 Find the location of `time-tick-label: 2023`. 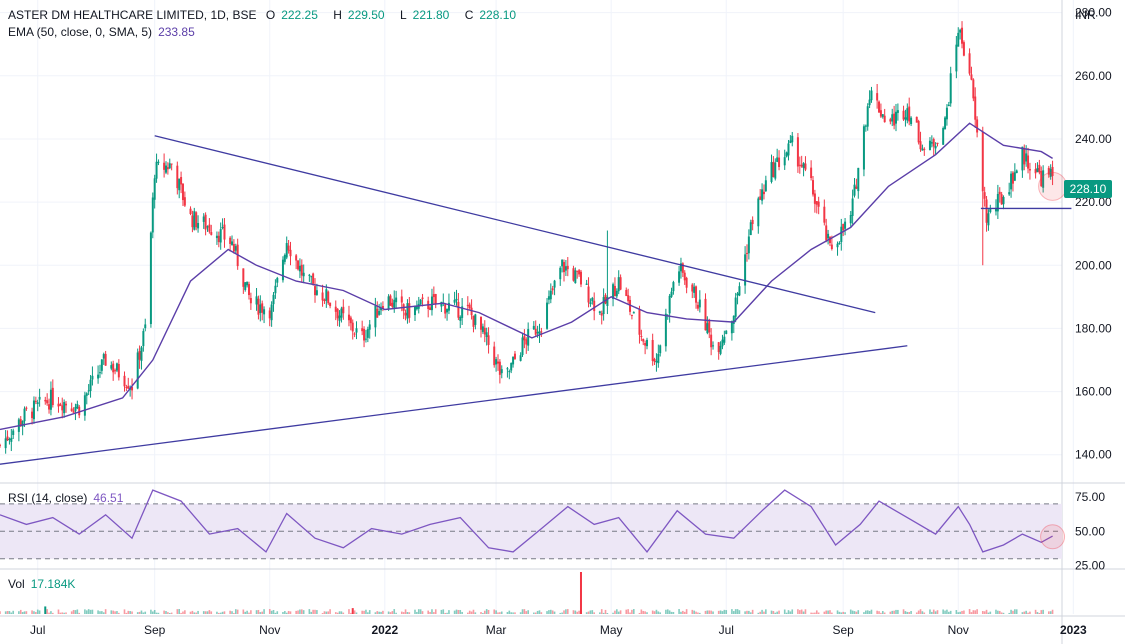

time-tick-label: 2023 is located at coordinates (1073, 630).